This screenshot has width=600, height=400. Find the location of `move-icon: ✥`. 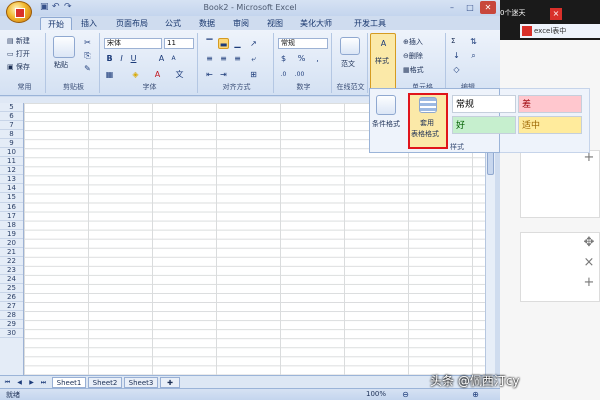

move-icon: ✥ is located at coordinates (589, 242).